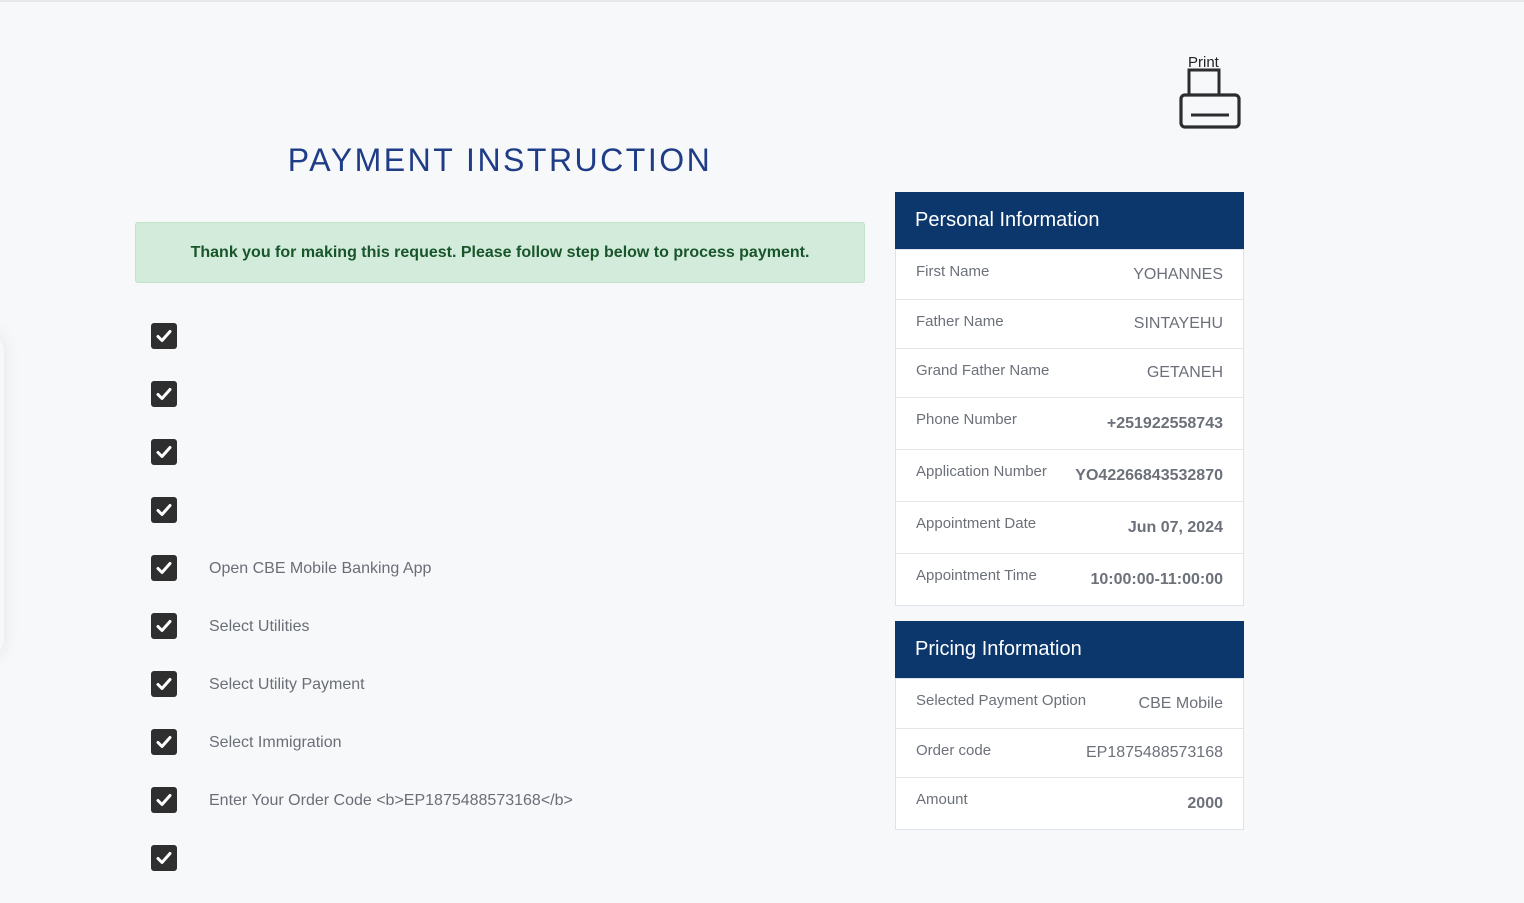 This screenshot has width=1524, height=903. What do you see at coordinates (1178, 274) in the screenshot?
I see `row-value: YOHANNES` at bounding box center [1178, 274].